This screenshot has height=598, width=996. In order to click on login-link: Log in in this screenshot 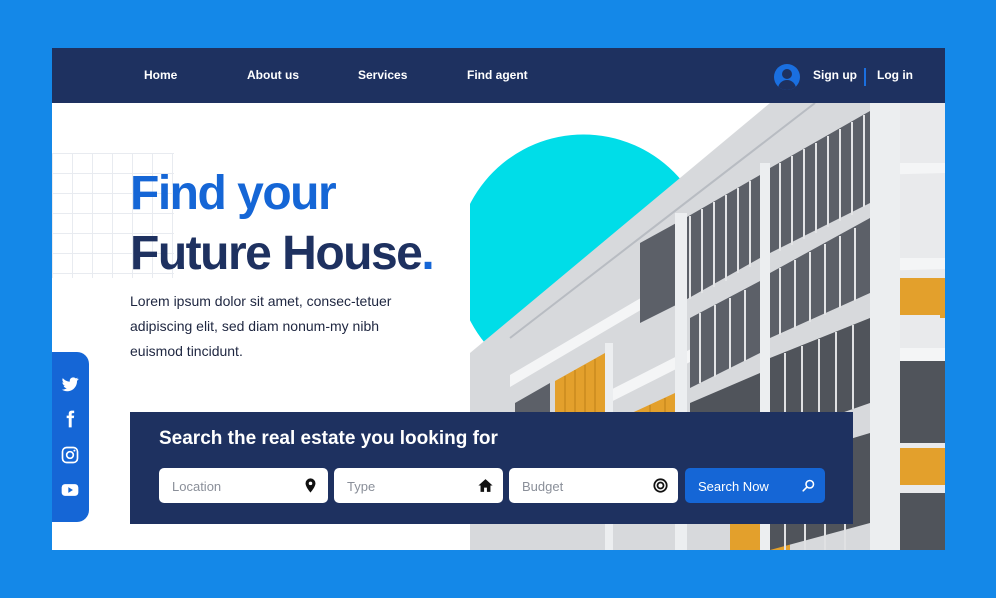, I will do `click(895, 75)`.